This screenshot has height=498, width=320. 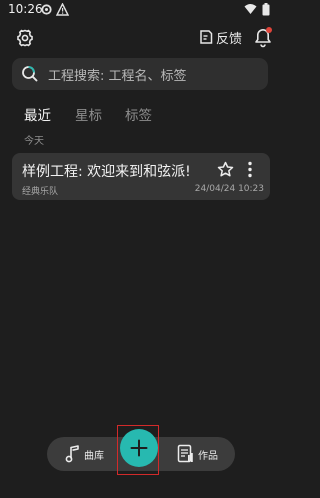 I want to click on bell-icon, so click(x=263, y=37).